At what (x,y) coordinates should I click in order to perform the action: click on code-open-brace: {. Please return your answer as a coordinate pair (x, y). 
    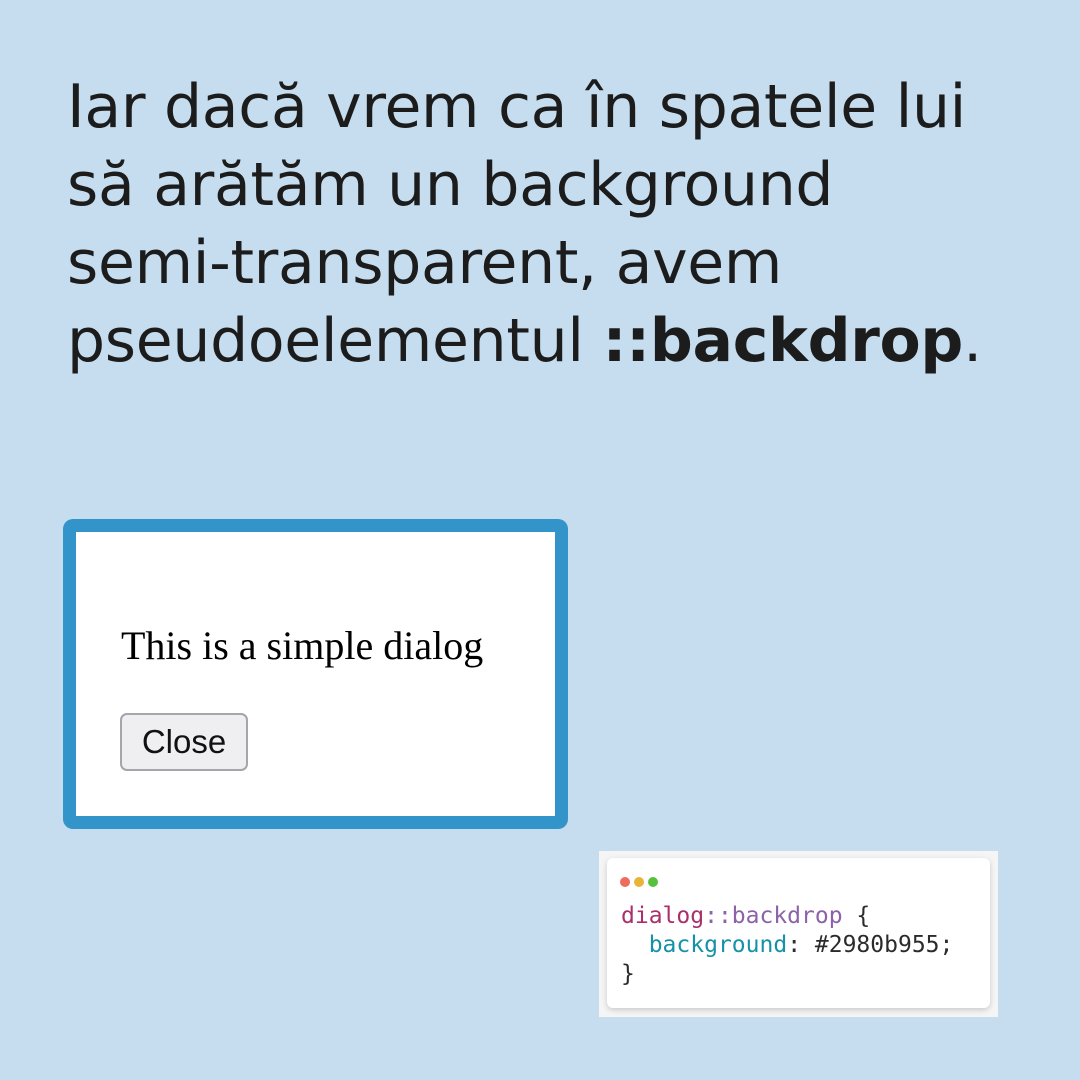
    Looking at the image, I should click on (856, 916).